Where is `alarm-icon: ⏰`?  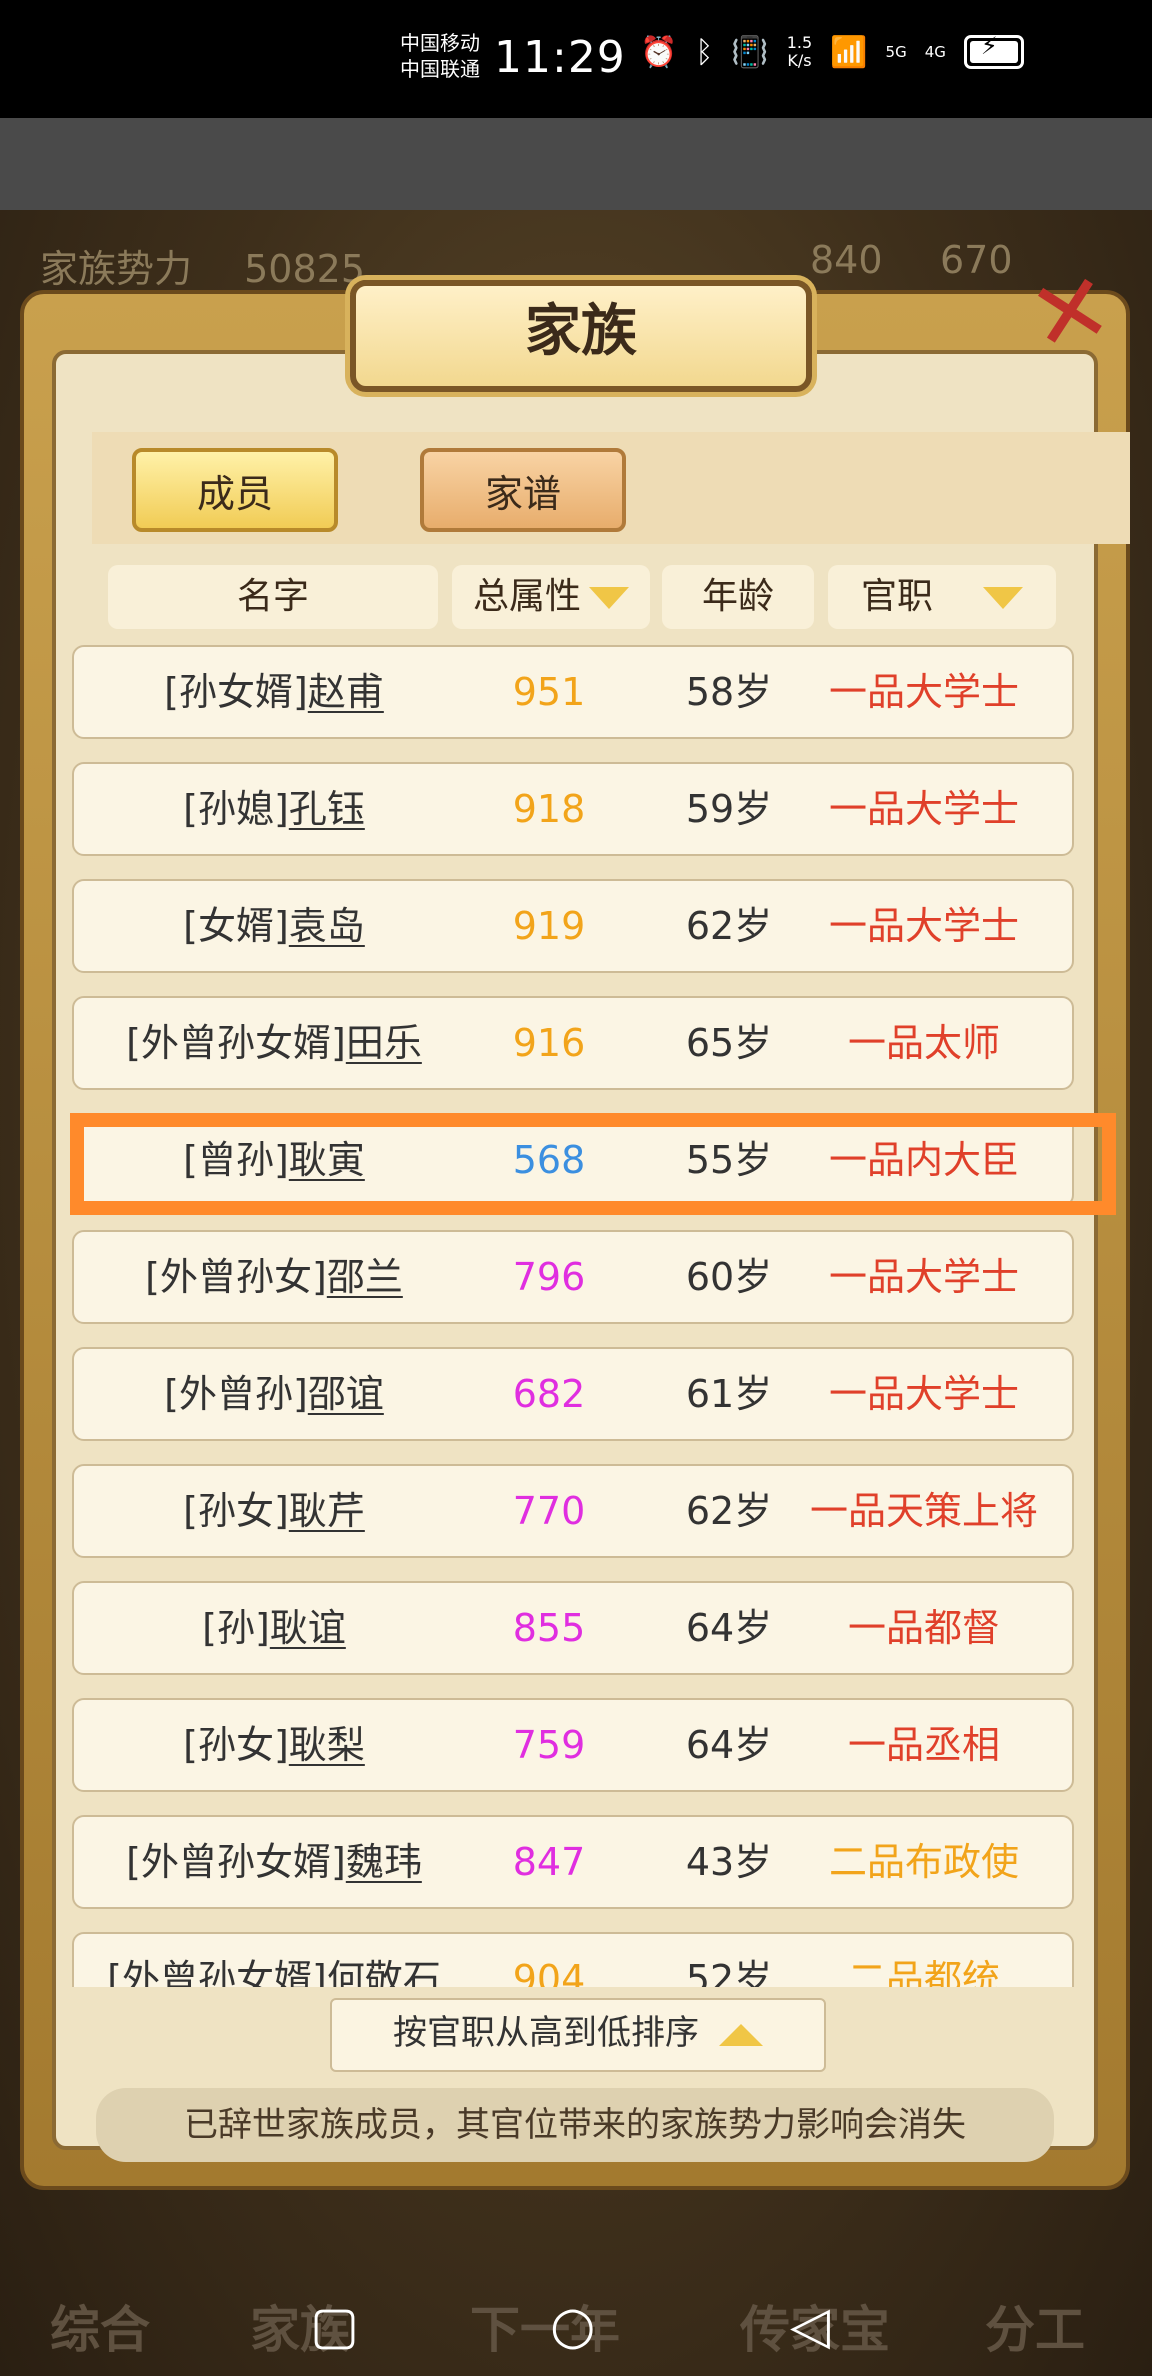 alarm-icon: ⏰ is located at coordinates (659, 52).